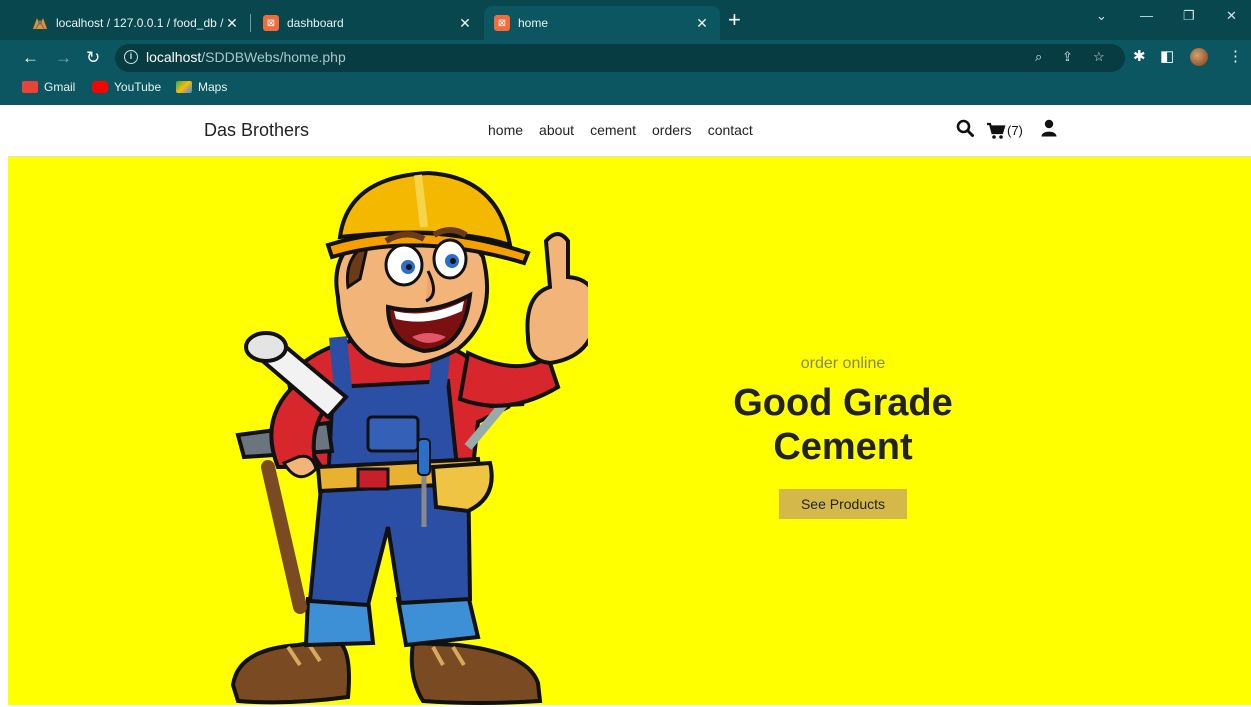  What do you see at coordinates (505, 130) in the screenshot?
I see `nav-home: home` at bounding box center [505, 130].